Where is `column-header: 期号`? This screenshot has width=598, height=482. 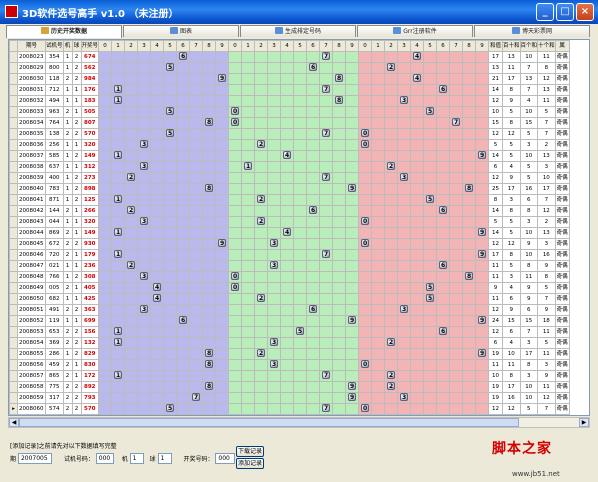 column-header: 期号 is located at coordinates (31, 46).